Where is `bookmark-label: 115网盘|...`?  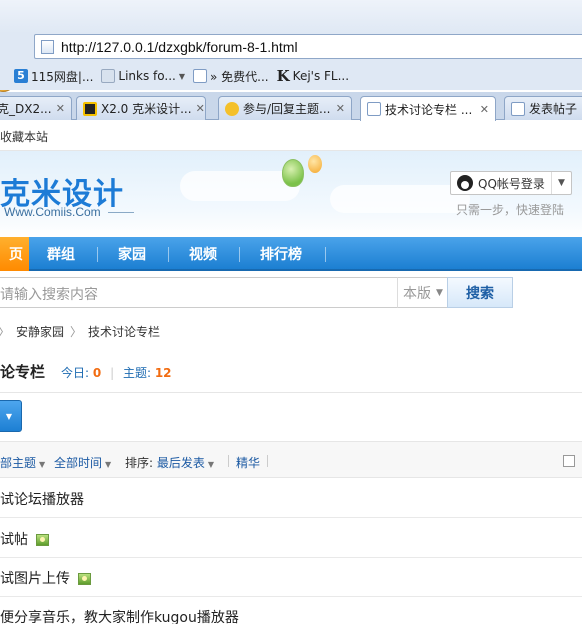
bookmark-label: 115网盘|... is located at coordinates (62, 76).